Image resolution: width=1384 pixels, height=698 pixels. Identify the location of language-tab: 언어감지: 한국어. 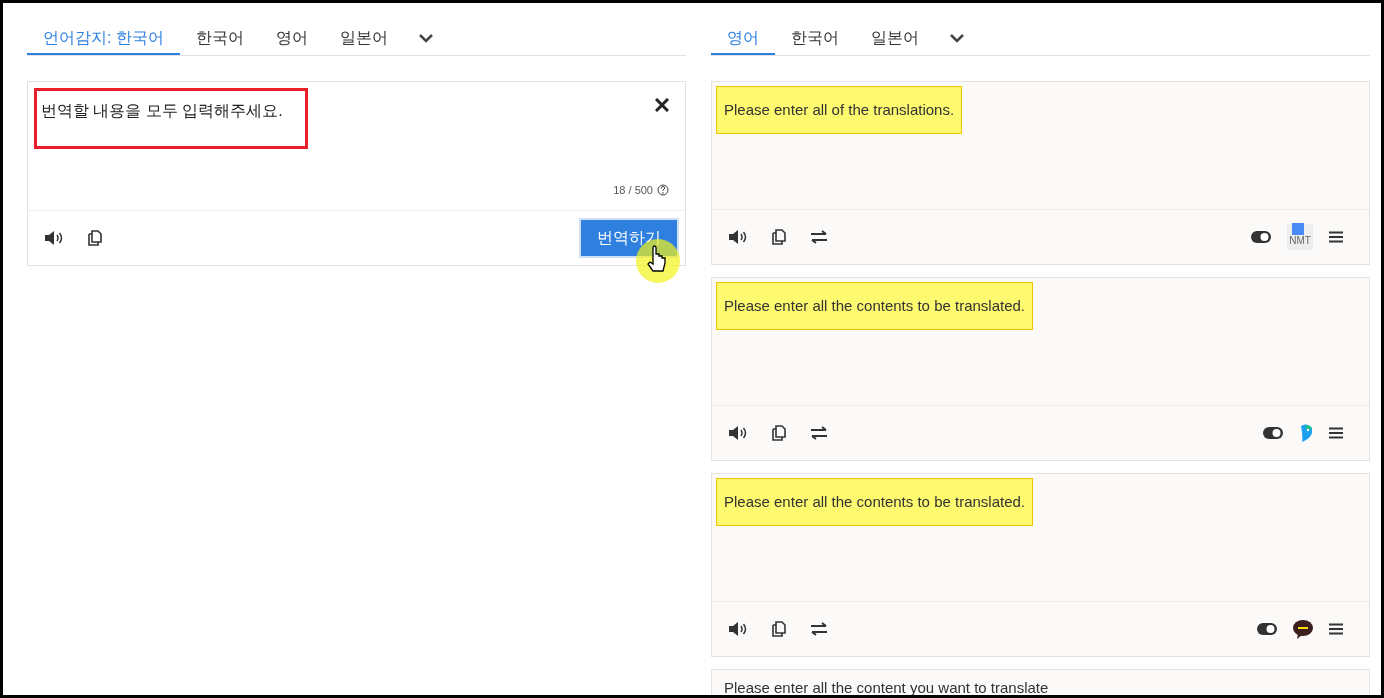
(103, 38).